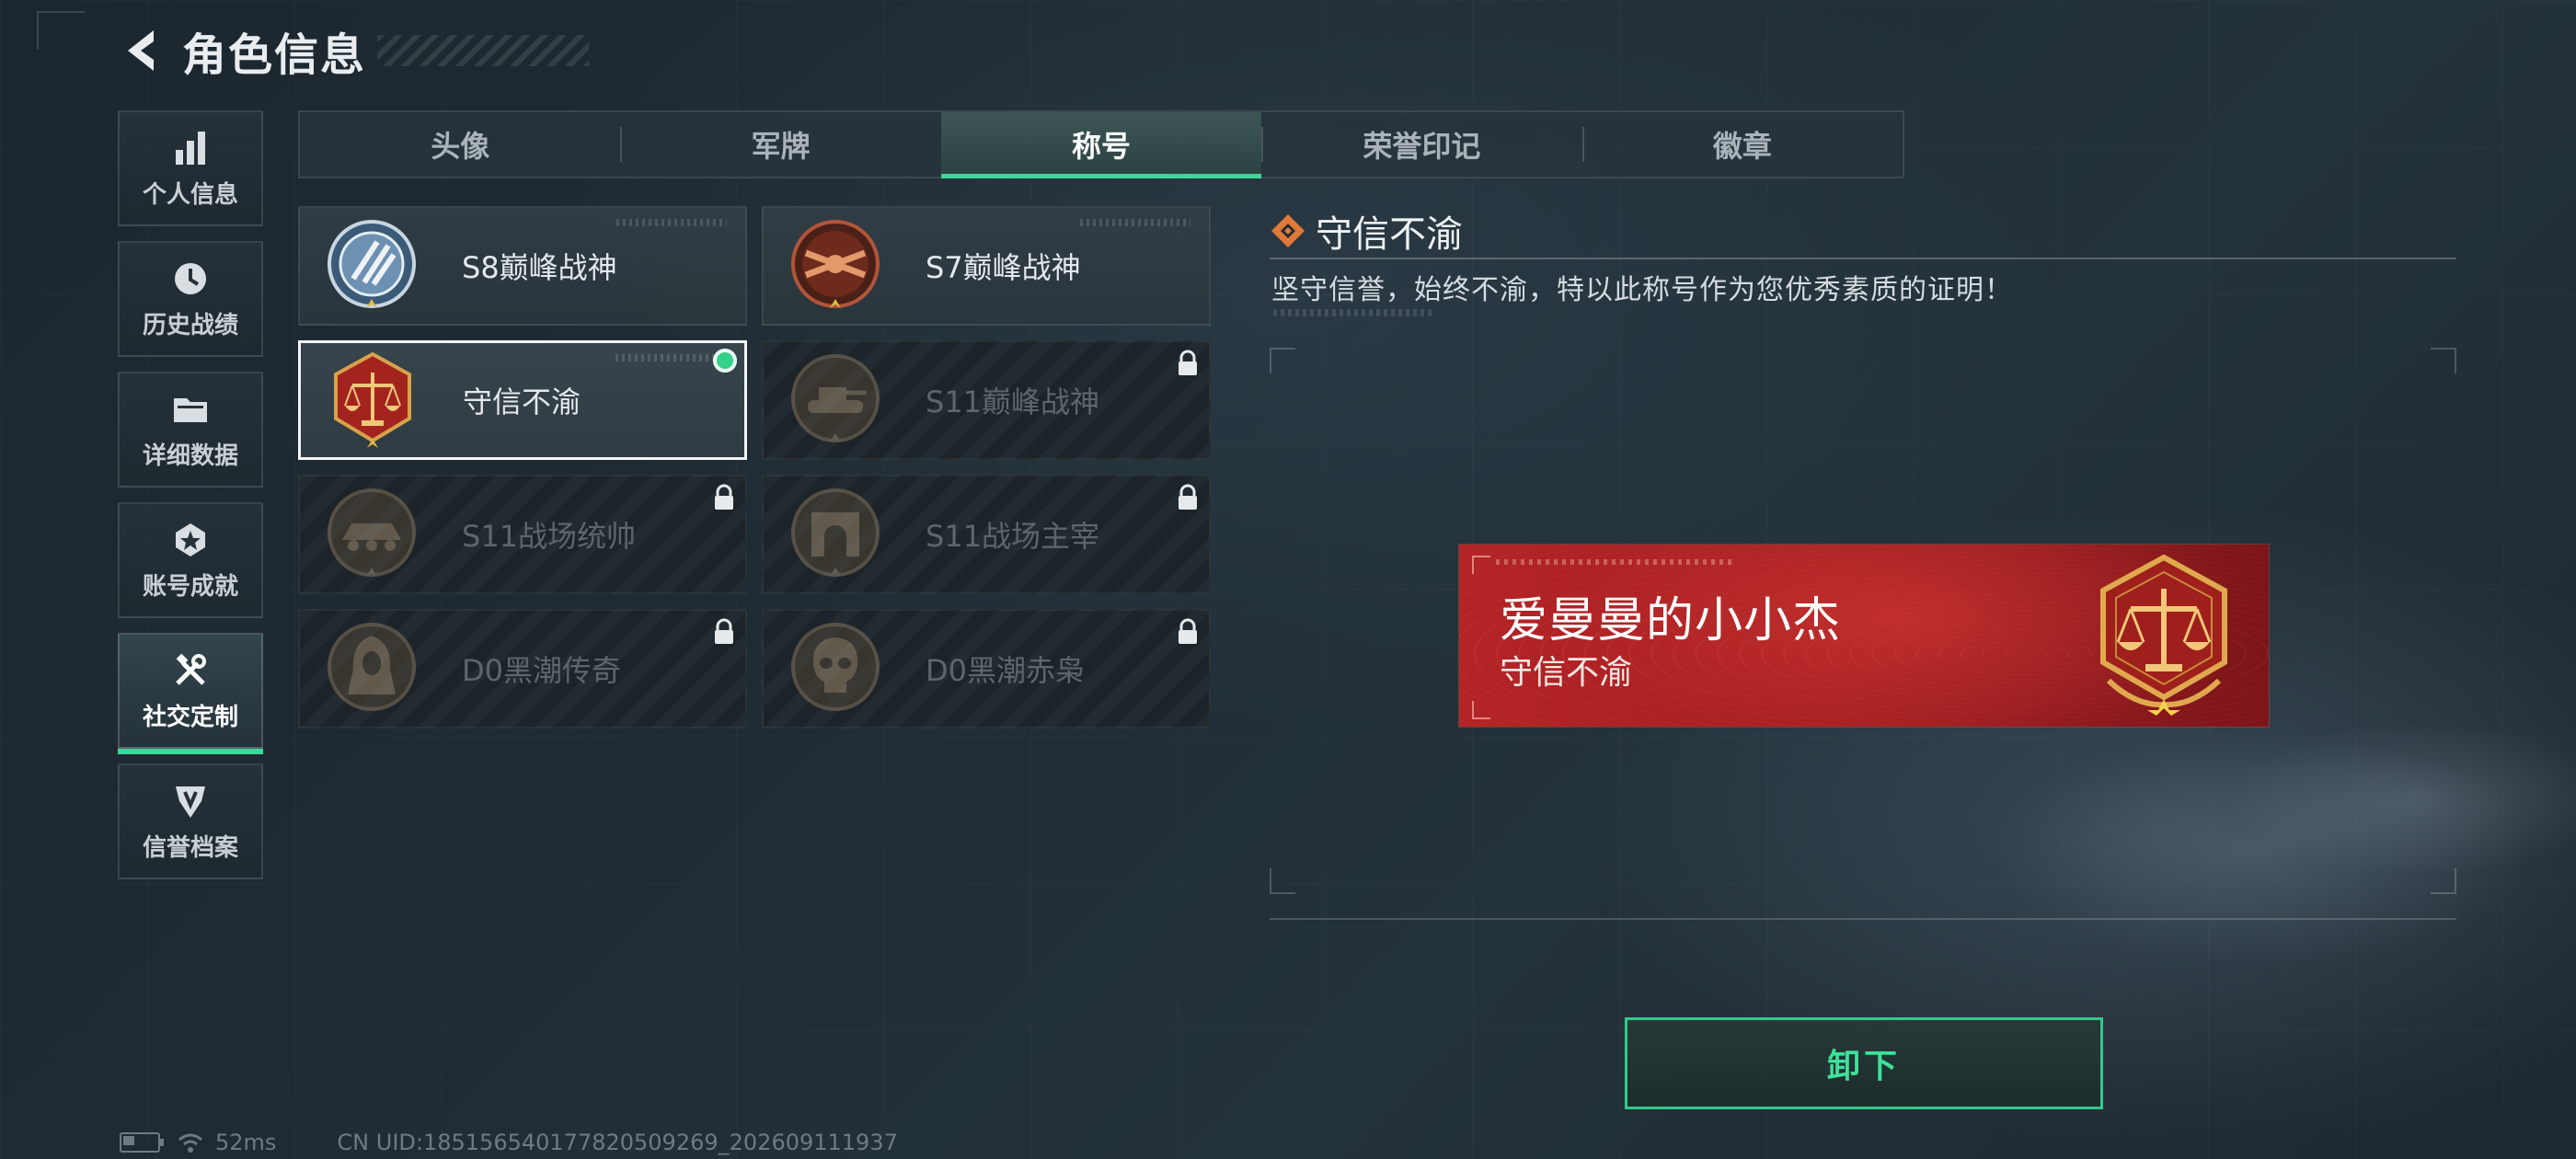 The width and height of the screenshot is (2576, 1159). Describe the element at coordinates (542, 670) in the screenshot. I see `title-name: D0黑潮传奇` at that location.